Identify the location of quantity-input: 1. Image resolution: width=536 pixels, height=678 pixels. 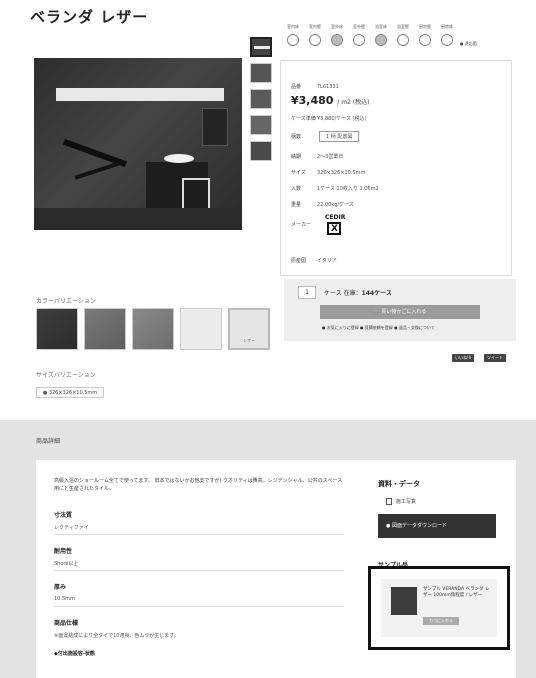
(307, 292).